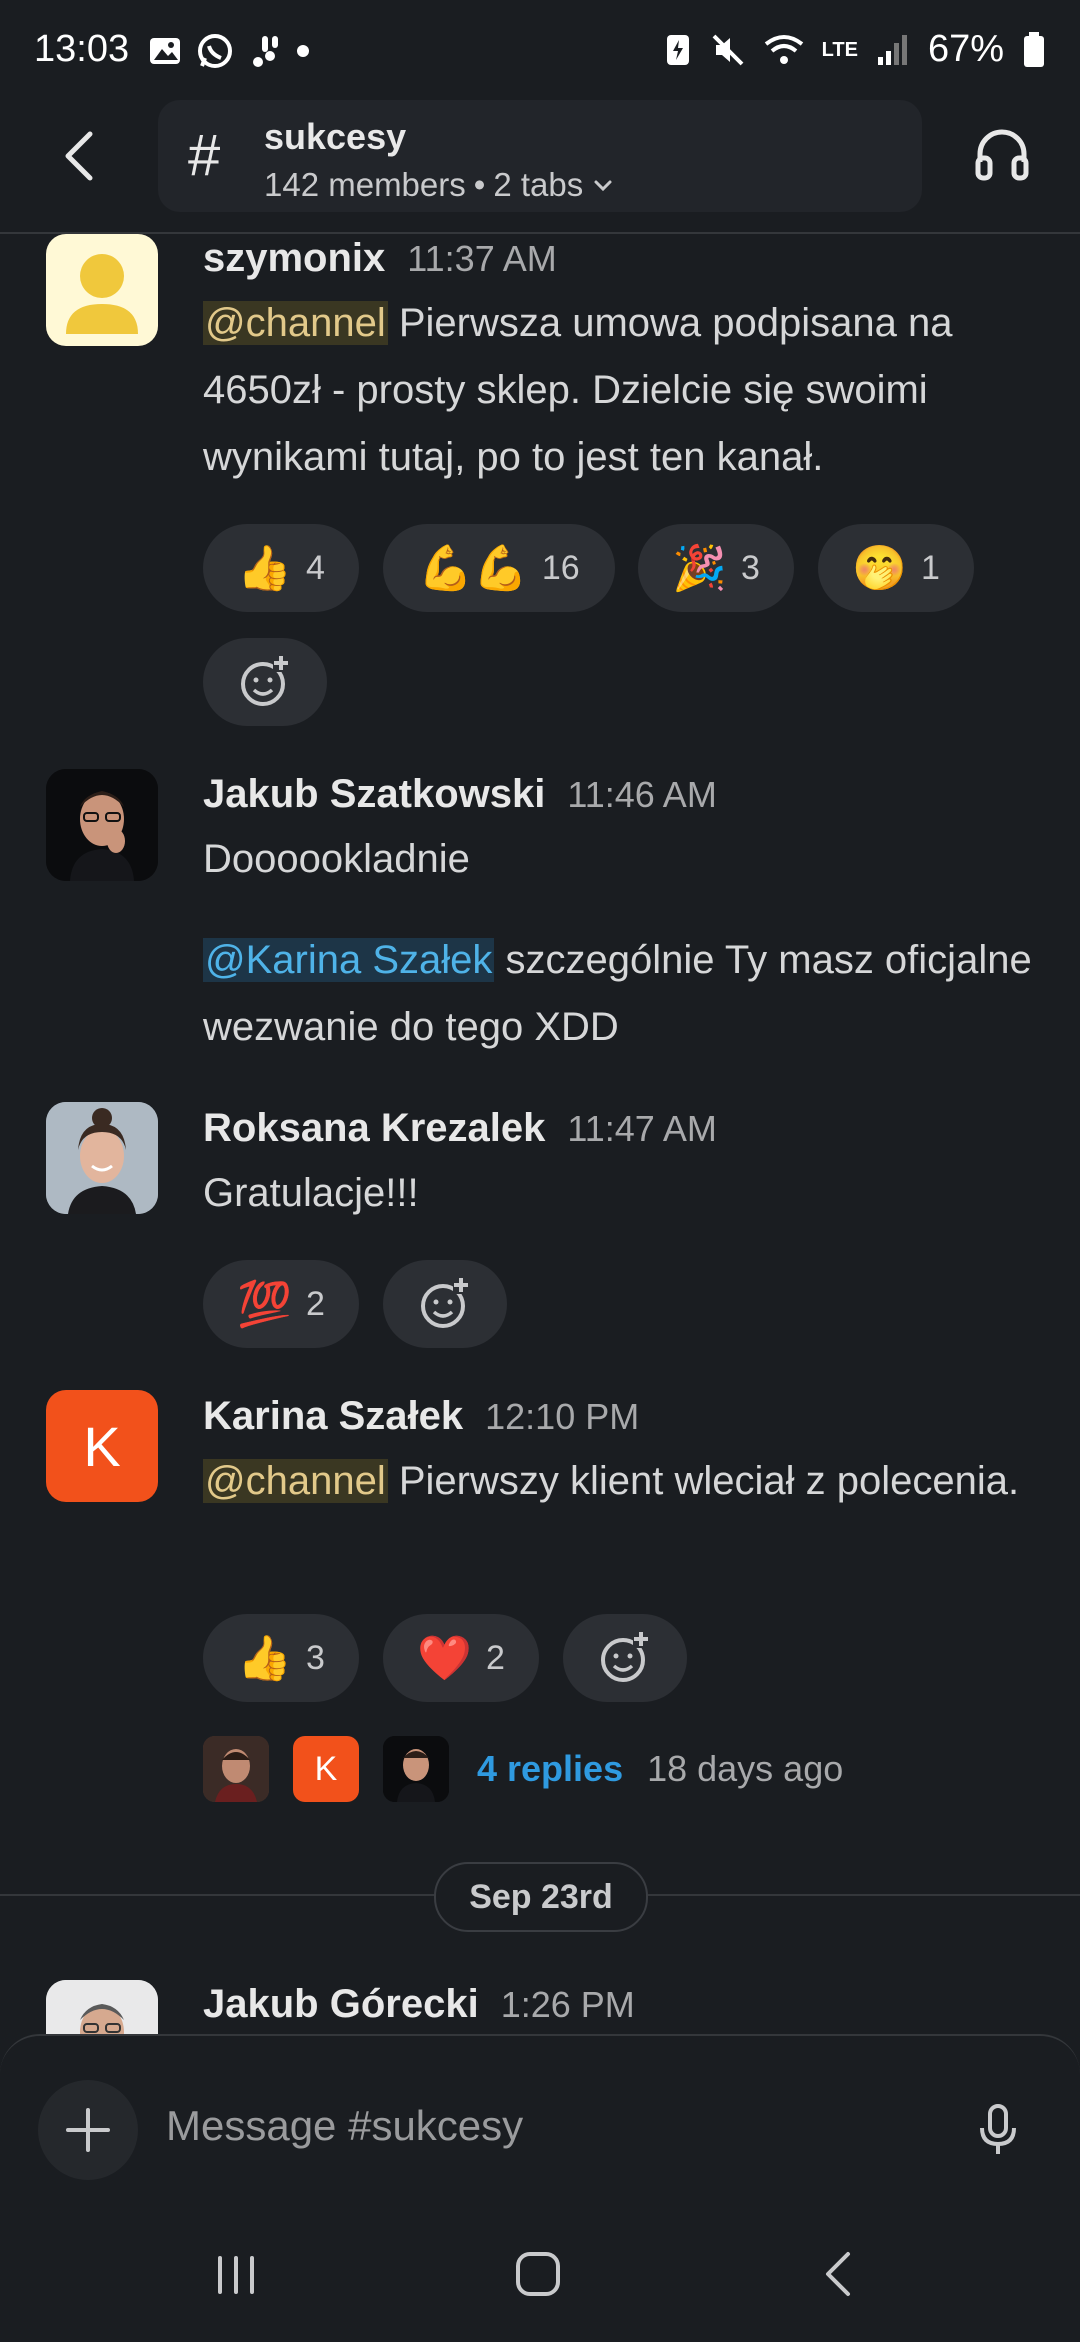 The height and width of the screenshot is (2342, 1080). What do you see at coordinates (460, 794) in the screenshot?
I see `author-name: Jakub Szatkowski 11:46 AM` at bounding box center [460, 794].